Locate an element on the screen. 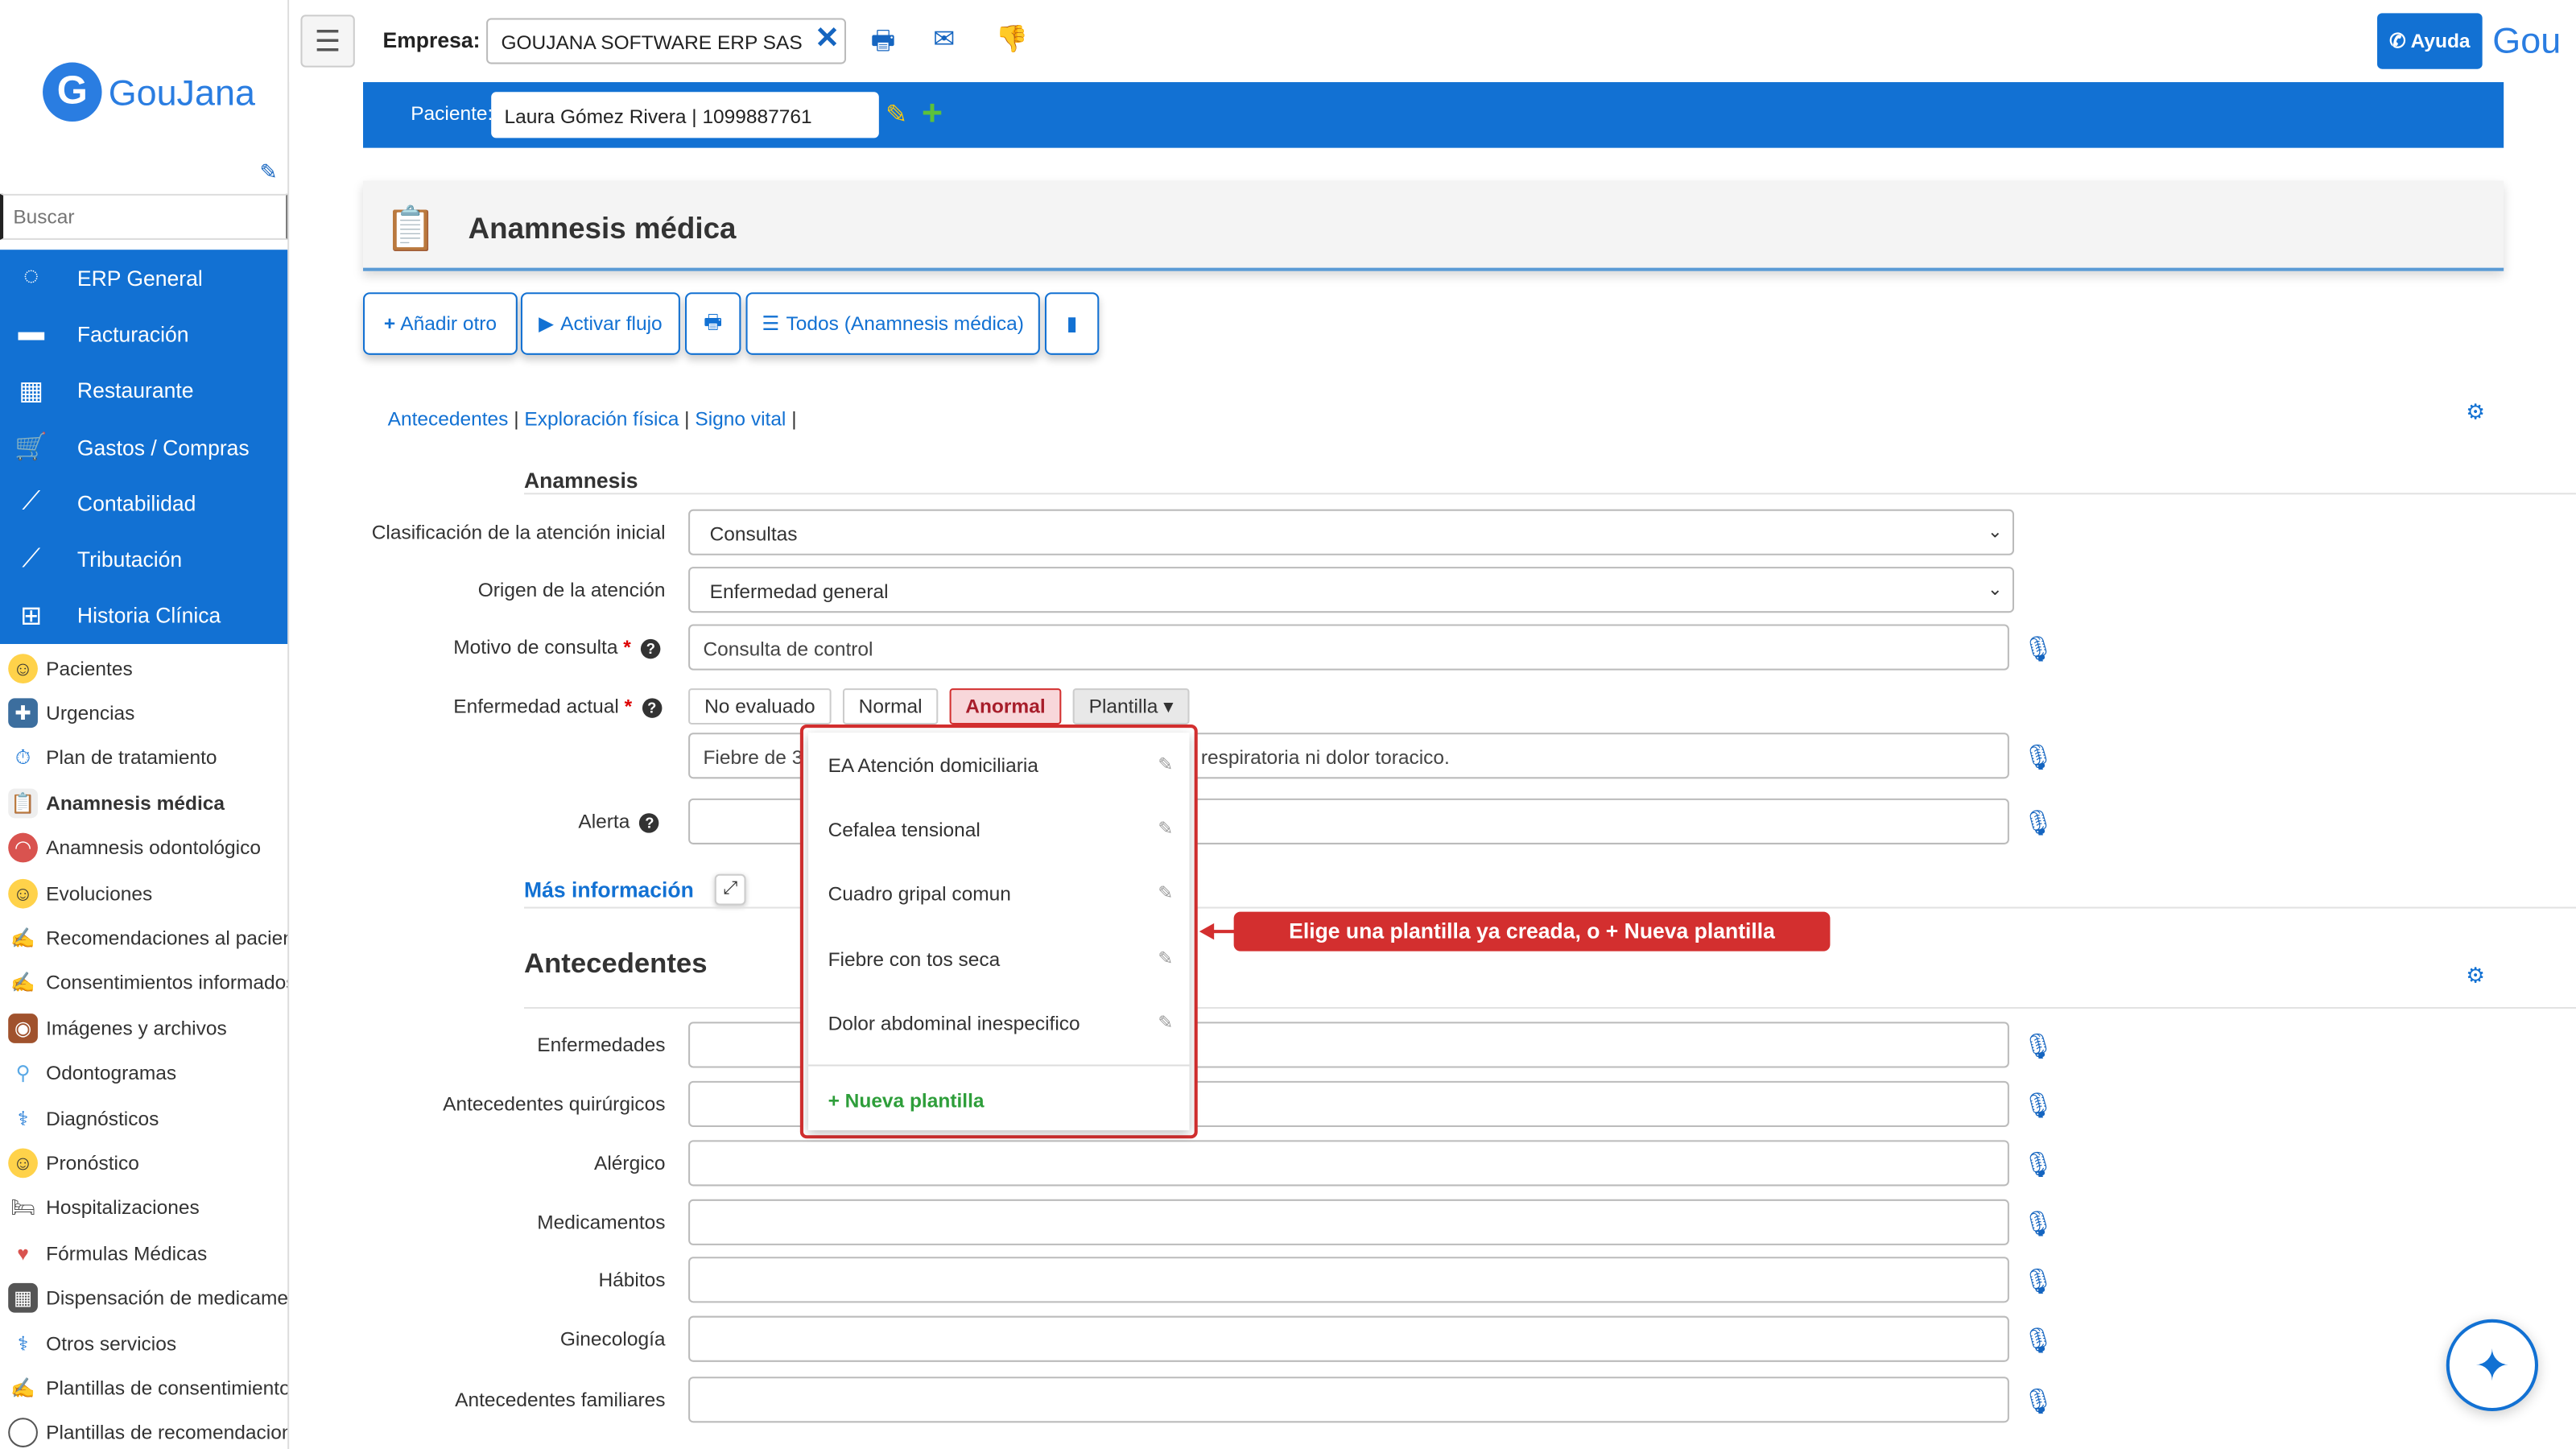 The width and height of the screenshot is (2576, 1449). hamburger-menu-icon: ☰ is located at coordinates (327, 41).